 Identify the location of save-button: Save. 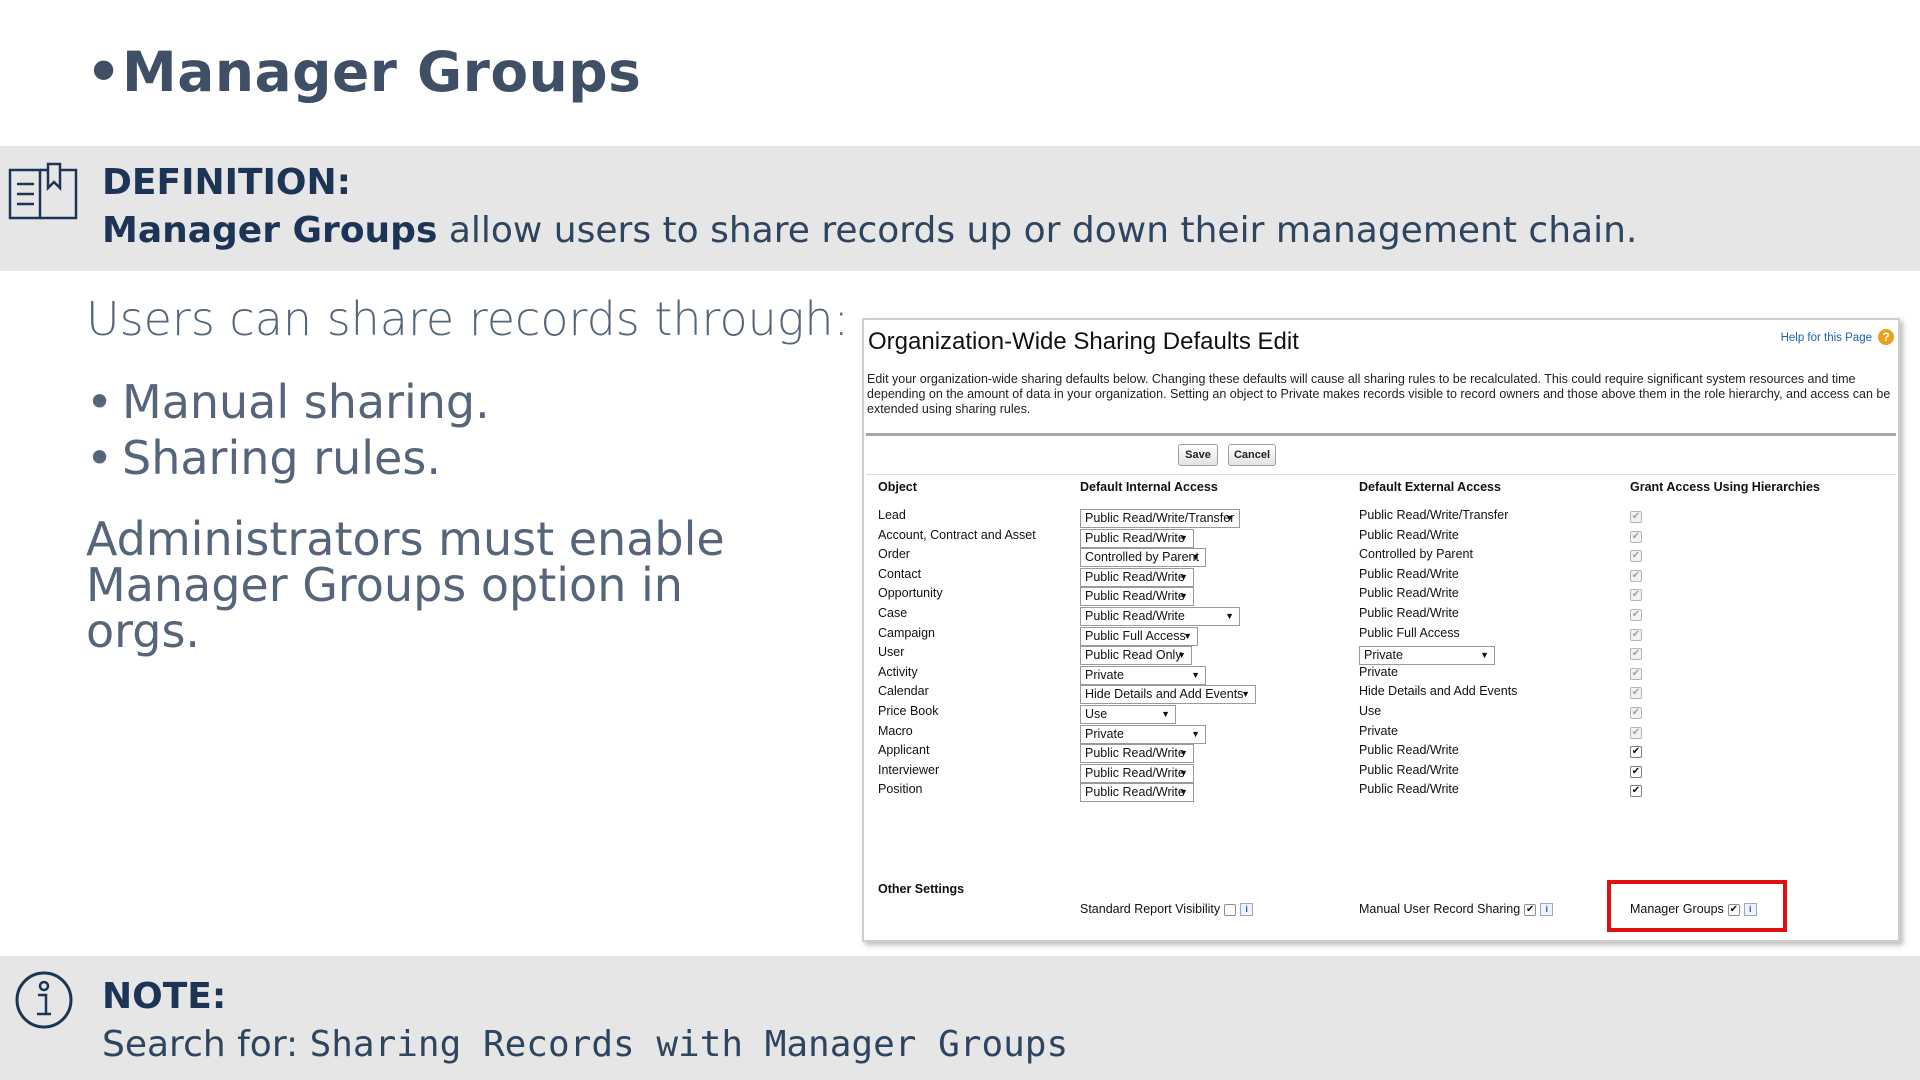
(1198, 455).